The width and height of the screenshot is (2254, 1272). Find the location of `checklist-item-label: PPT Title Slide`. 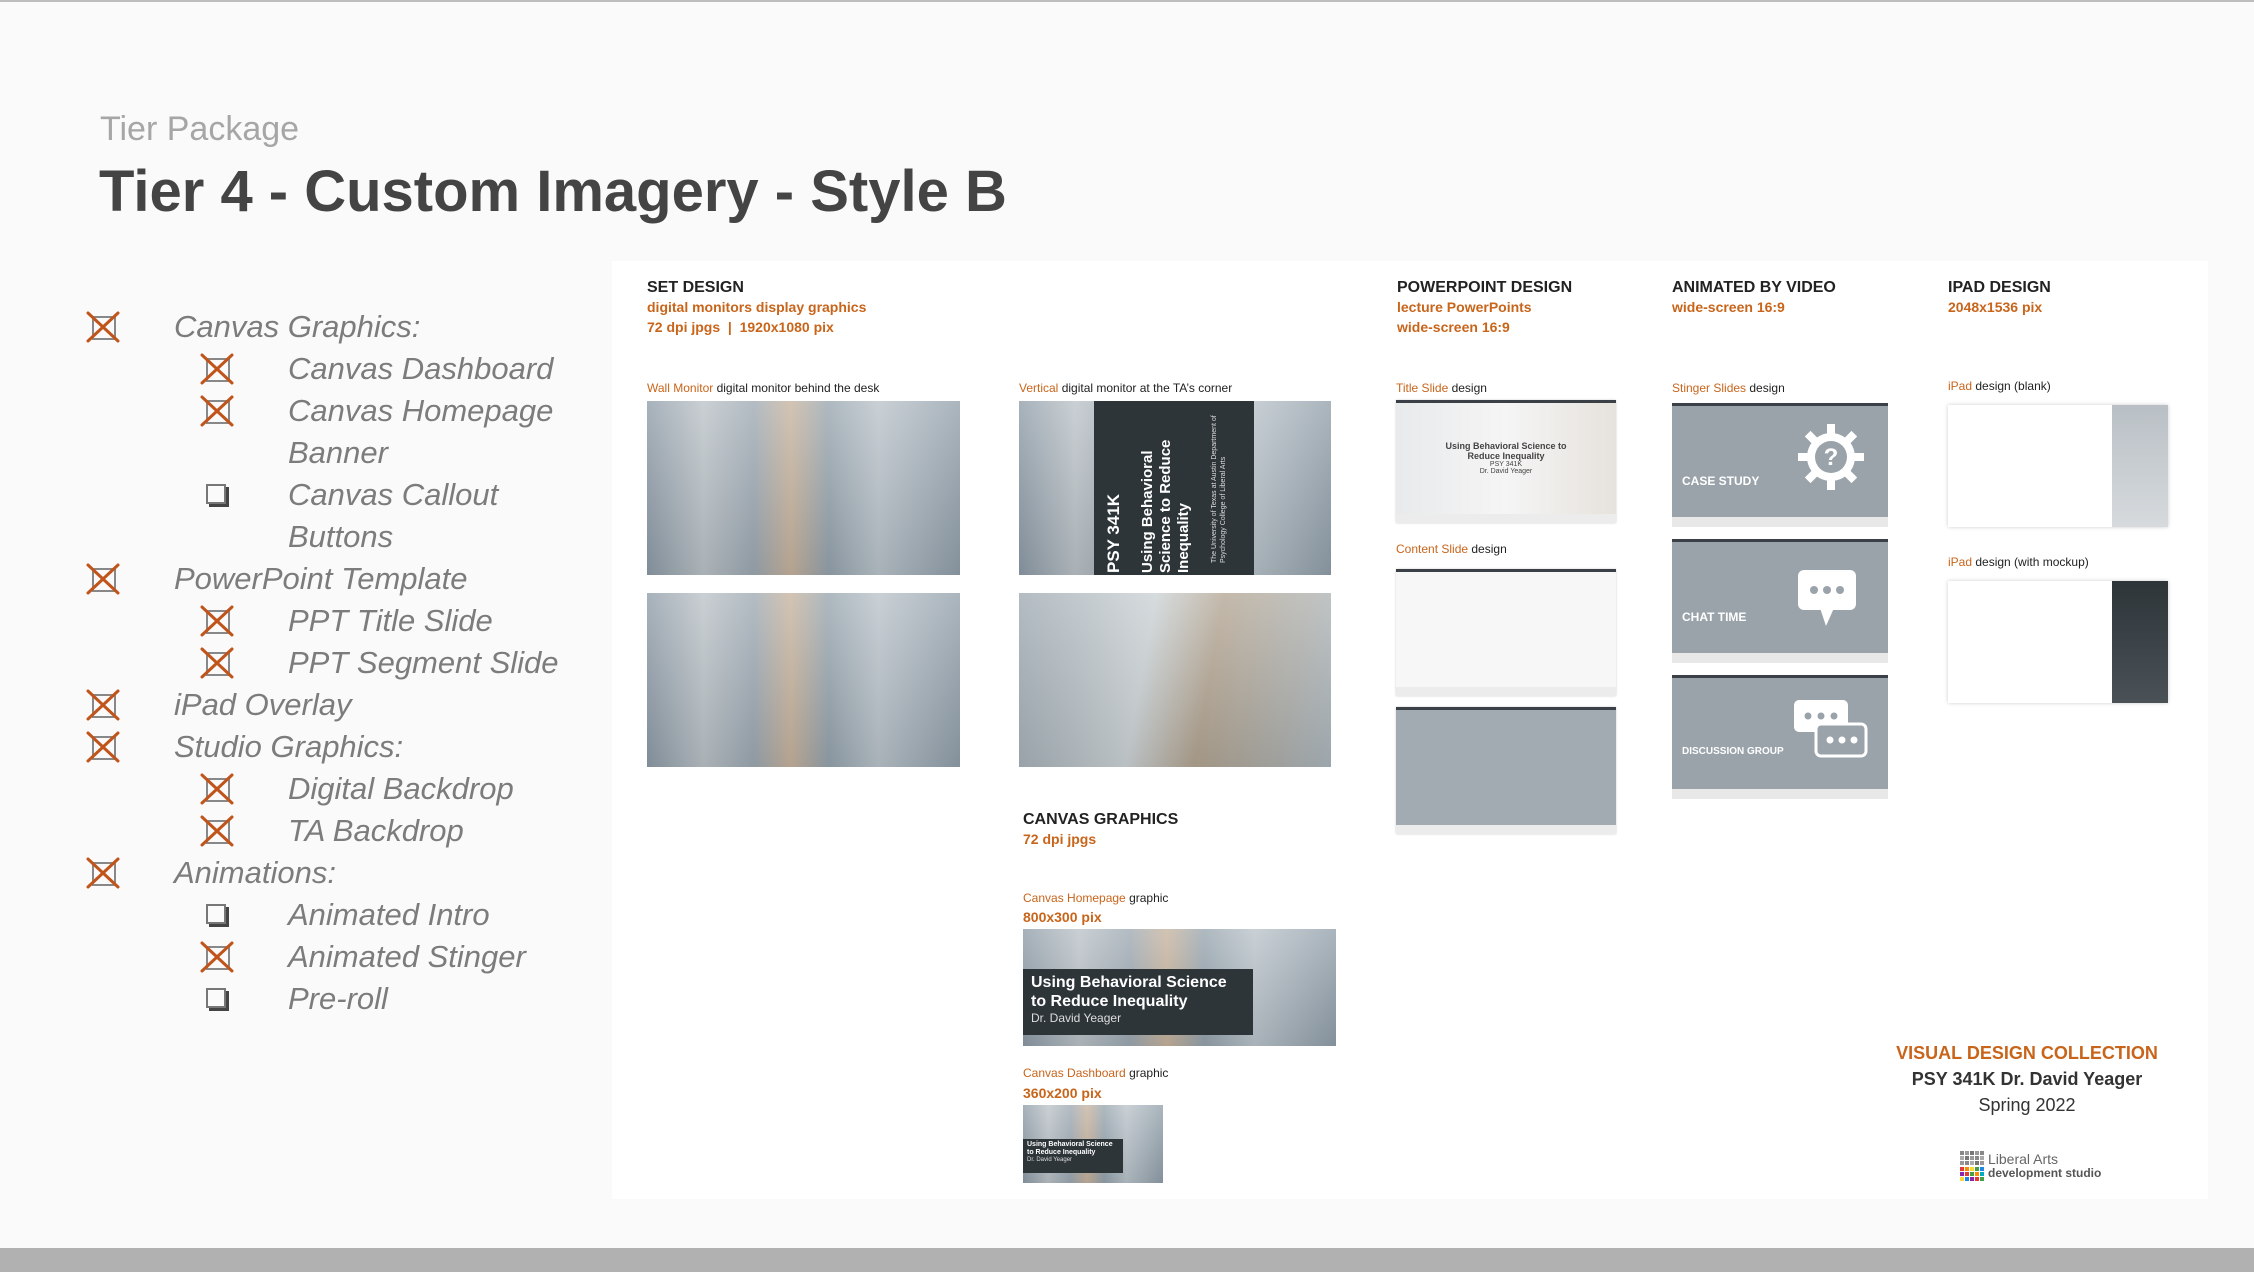

checklist-item-label: PPT Title Slide is located at coordinates (390, 620).